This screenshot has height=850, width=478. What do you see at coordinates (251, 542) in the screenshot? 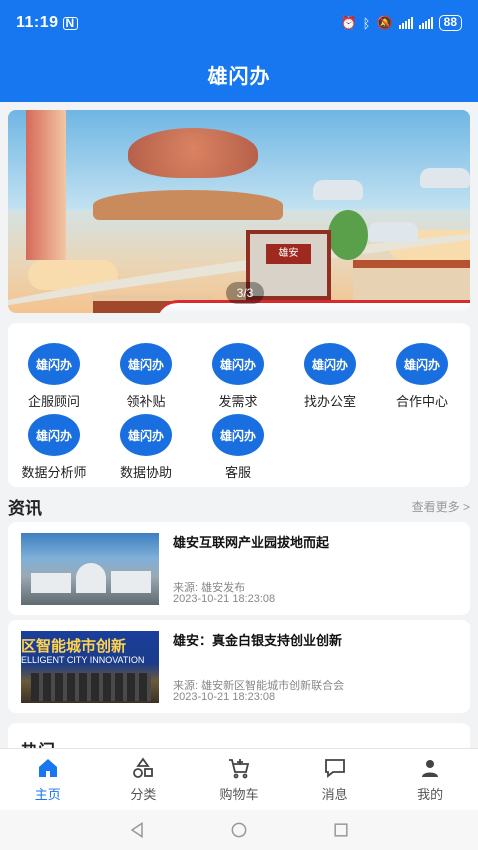
I see `news-title: 雄安互联网产业园拔地而起` at bounding box center [251, 542].